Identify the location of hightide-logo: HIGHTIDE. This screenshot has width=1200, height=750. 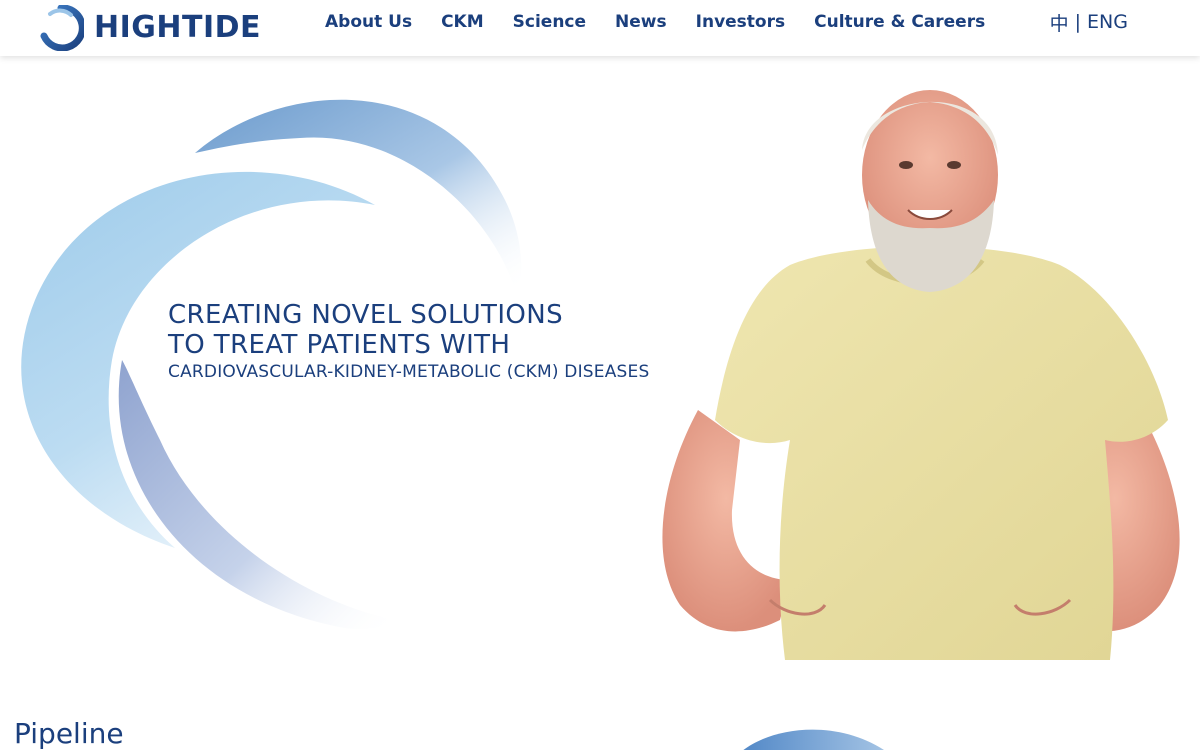
(149, 28).